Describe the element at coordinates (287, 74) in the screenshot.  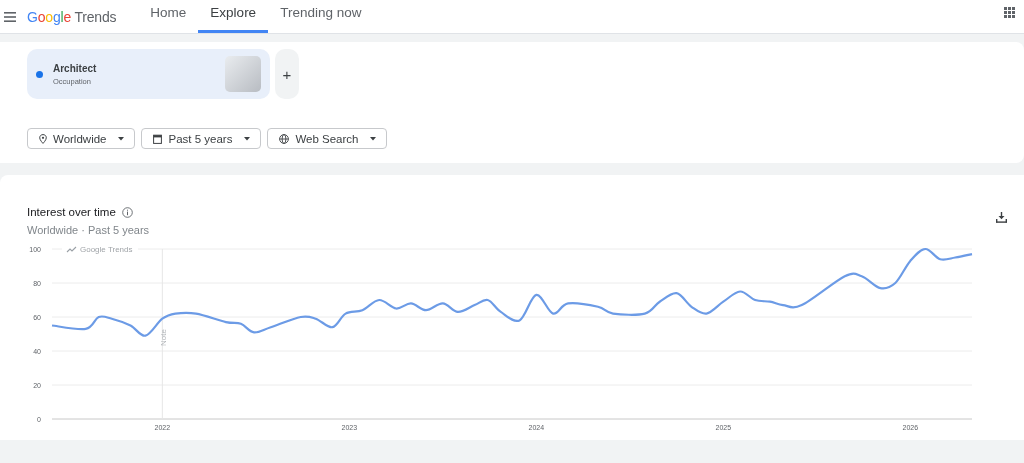
I see `add-term-button: +` at that location.